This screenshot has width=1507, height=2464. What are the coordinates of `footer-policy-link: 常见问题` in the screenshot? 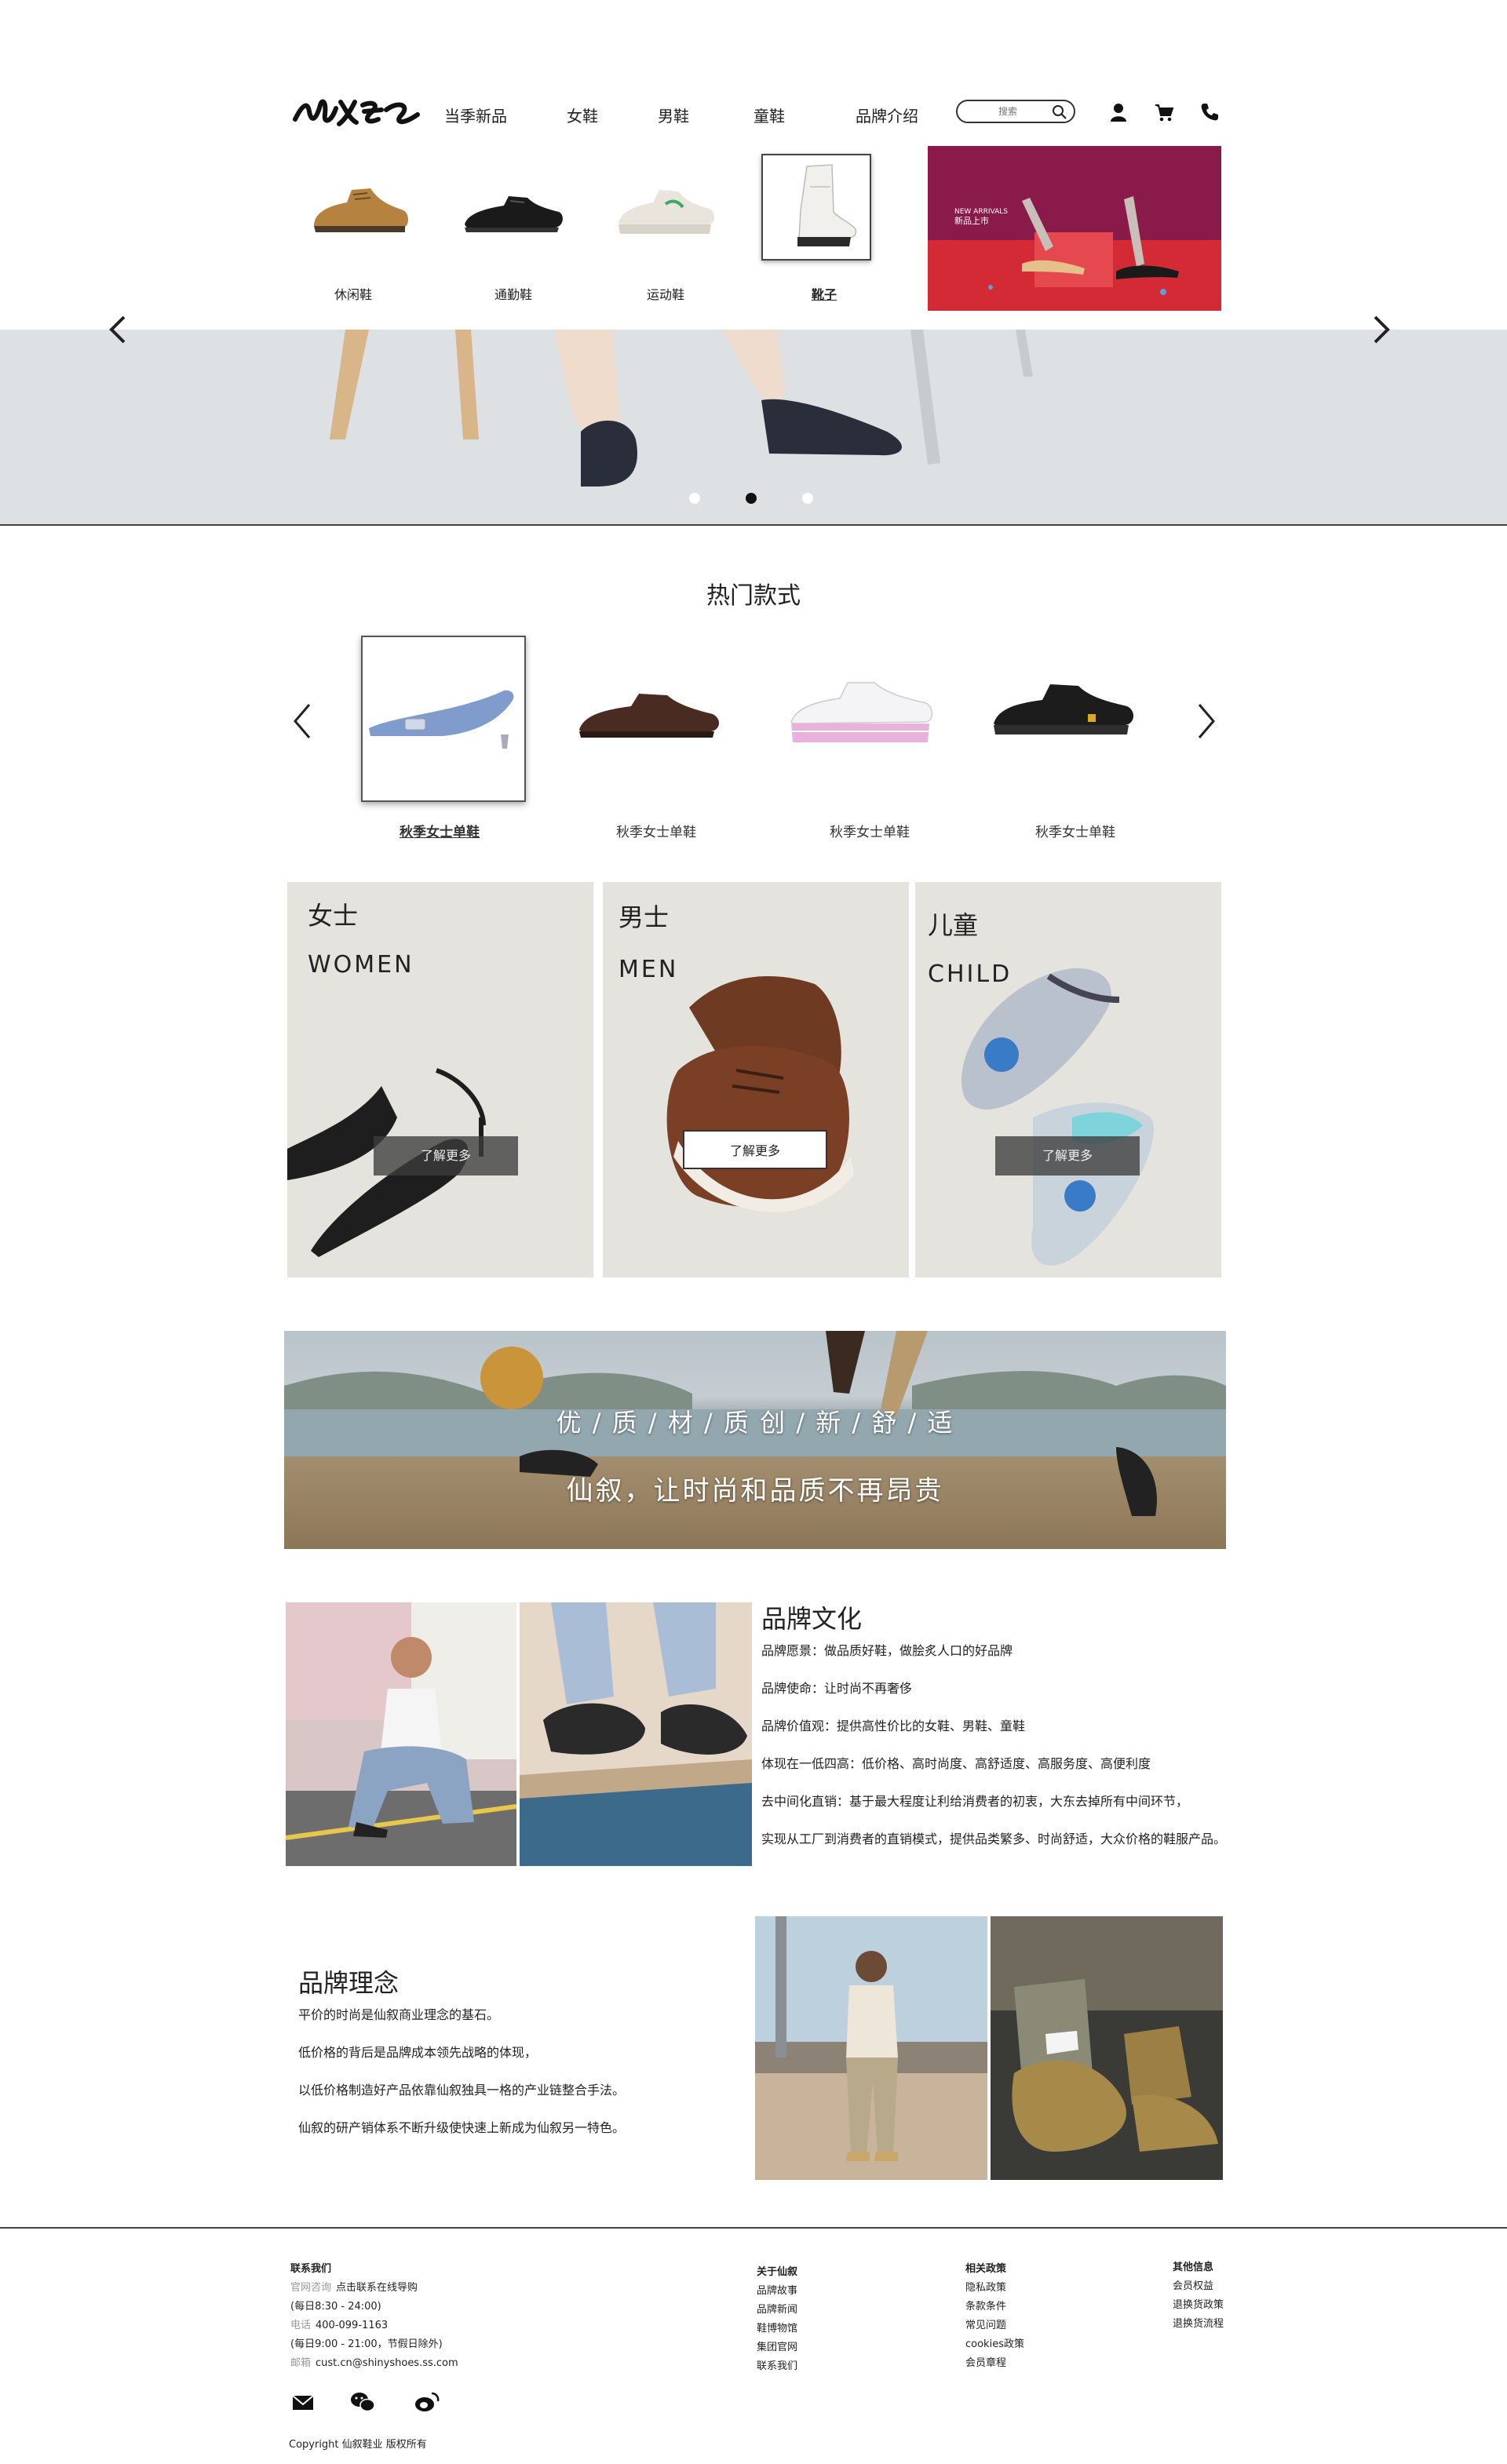 It's located at (986, 2323).